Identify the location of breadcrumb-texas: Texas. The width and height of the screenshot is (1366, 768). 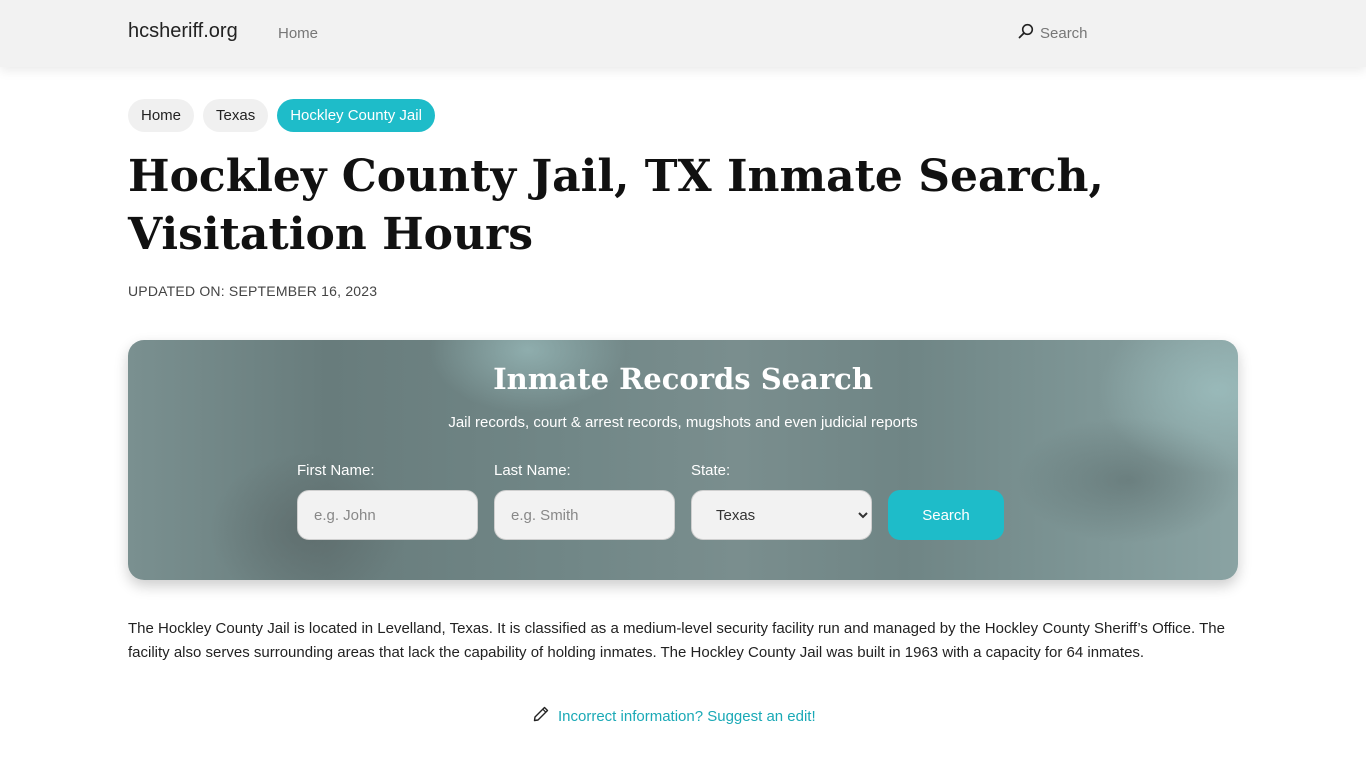
(236, 115).